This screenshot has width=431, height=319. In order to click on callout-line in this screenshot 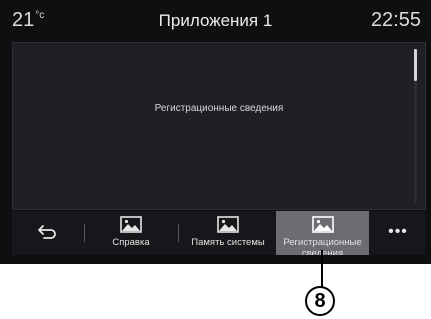, I will do `click(322, 269)`.